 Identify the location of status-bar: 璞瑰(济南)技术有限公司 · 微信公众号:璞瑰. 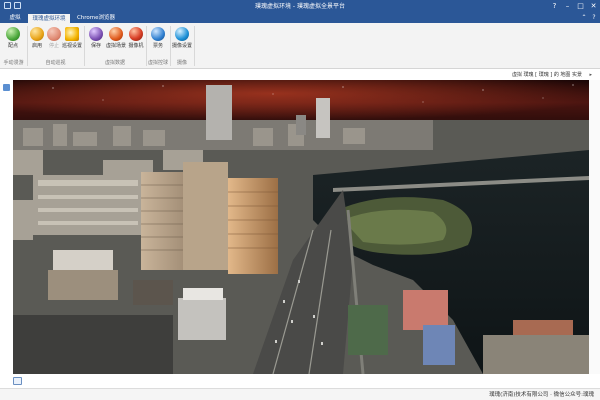
(300, 394).